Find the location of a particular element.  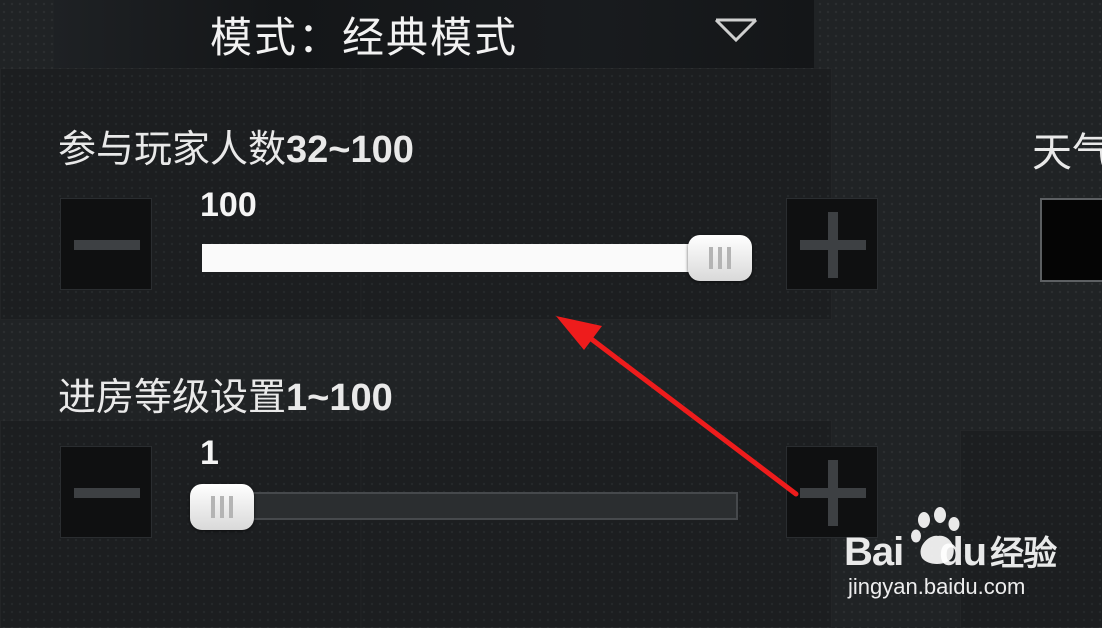

baidu-jingyan-watermark: Bai du 经验 jingyan.baidu.com is located at coordinates (965, 556).